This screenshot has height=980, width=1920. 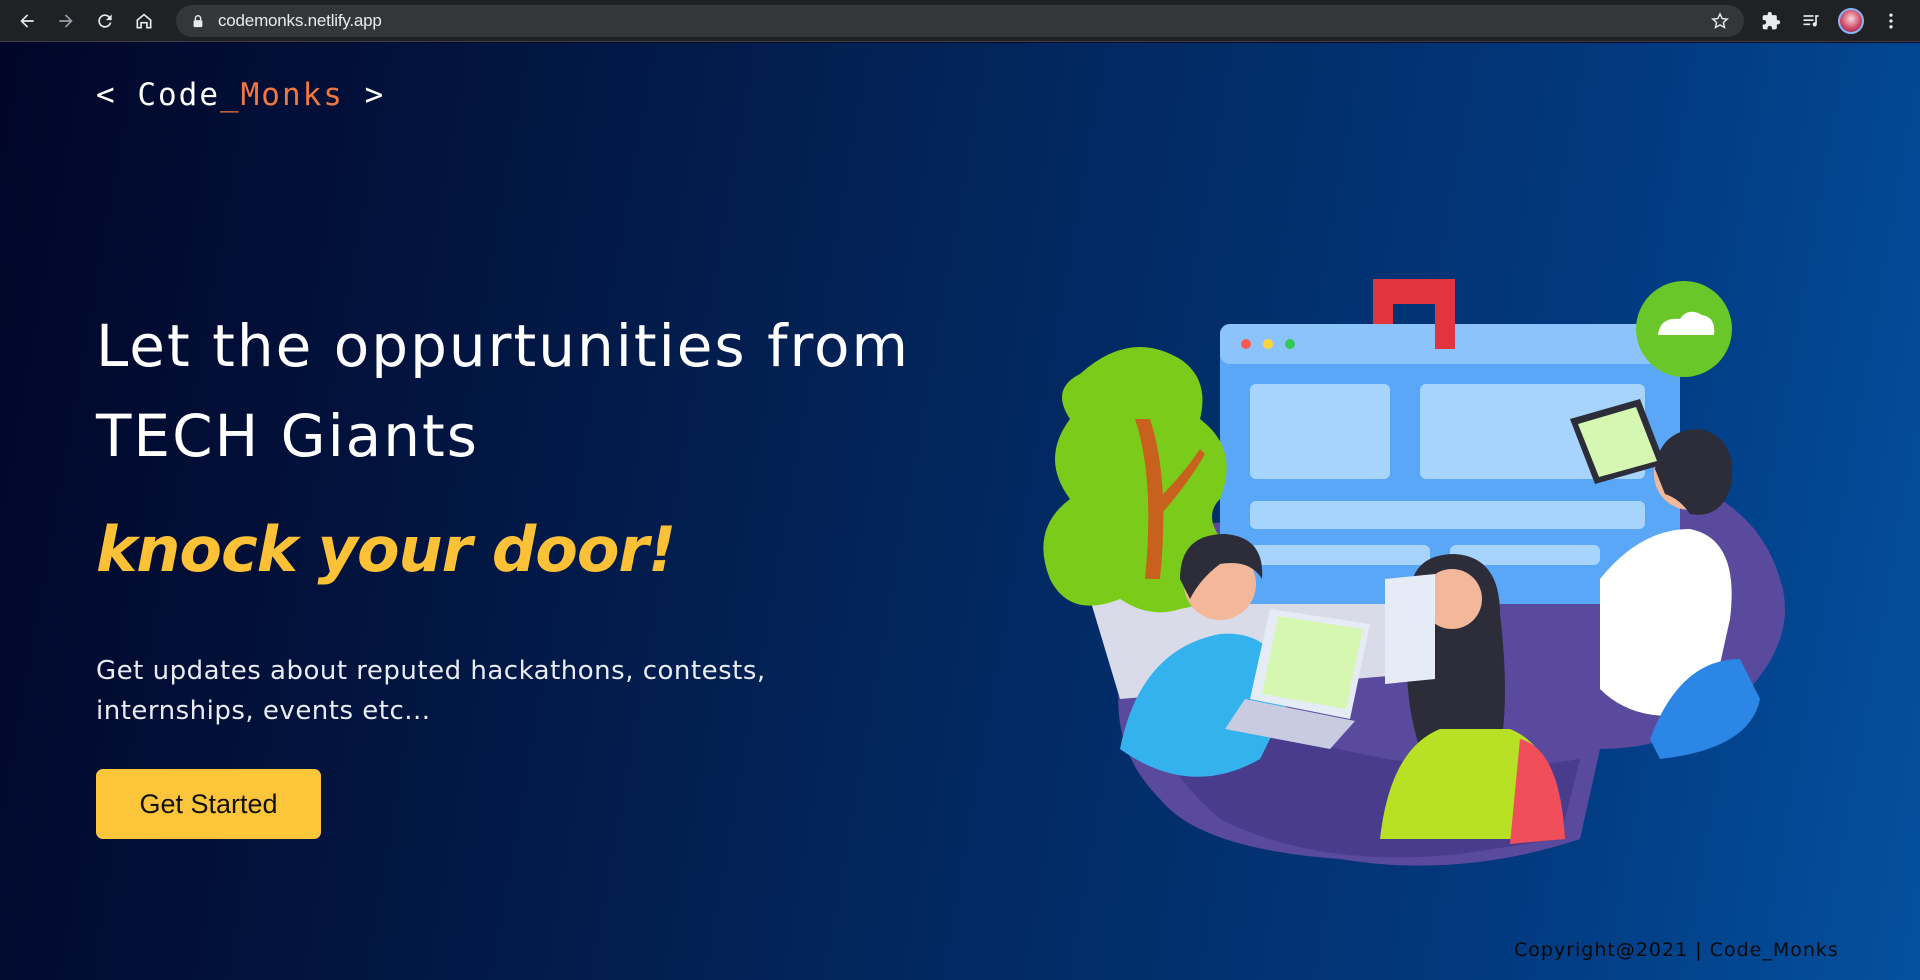 I want to click on media-icon, so click(x=1811, y=21).